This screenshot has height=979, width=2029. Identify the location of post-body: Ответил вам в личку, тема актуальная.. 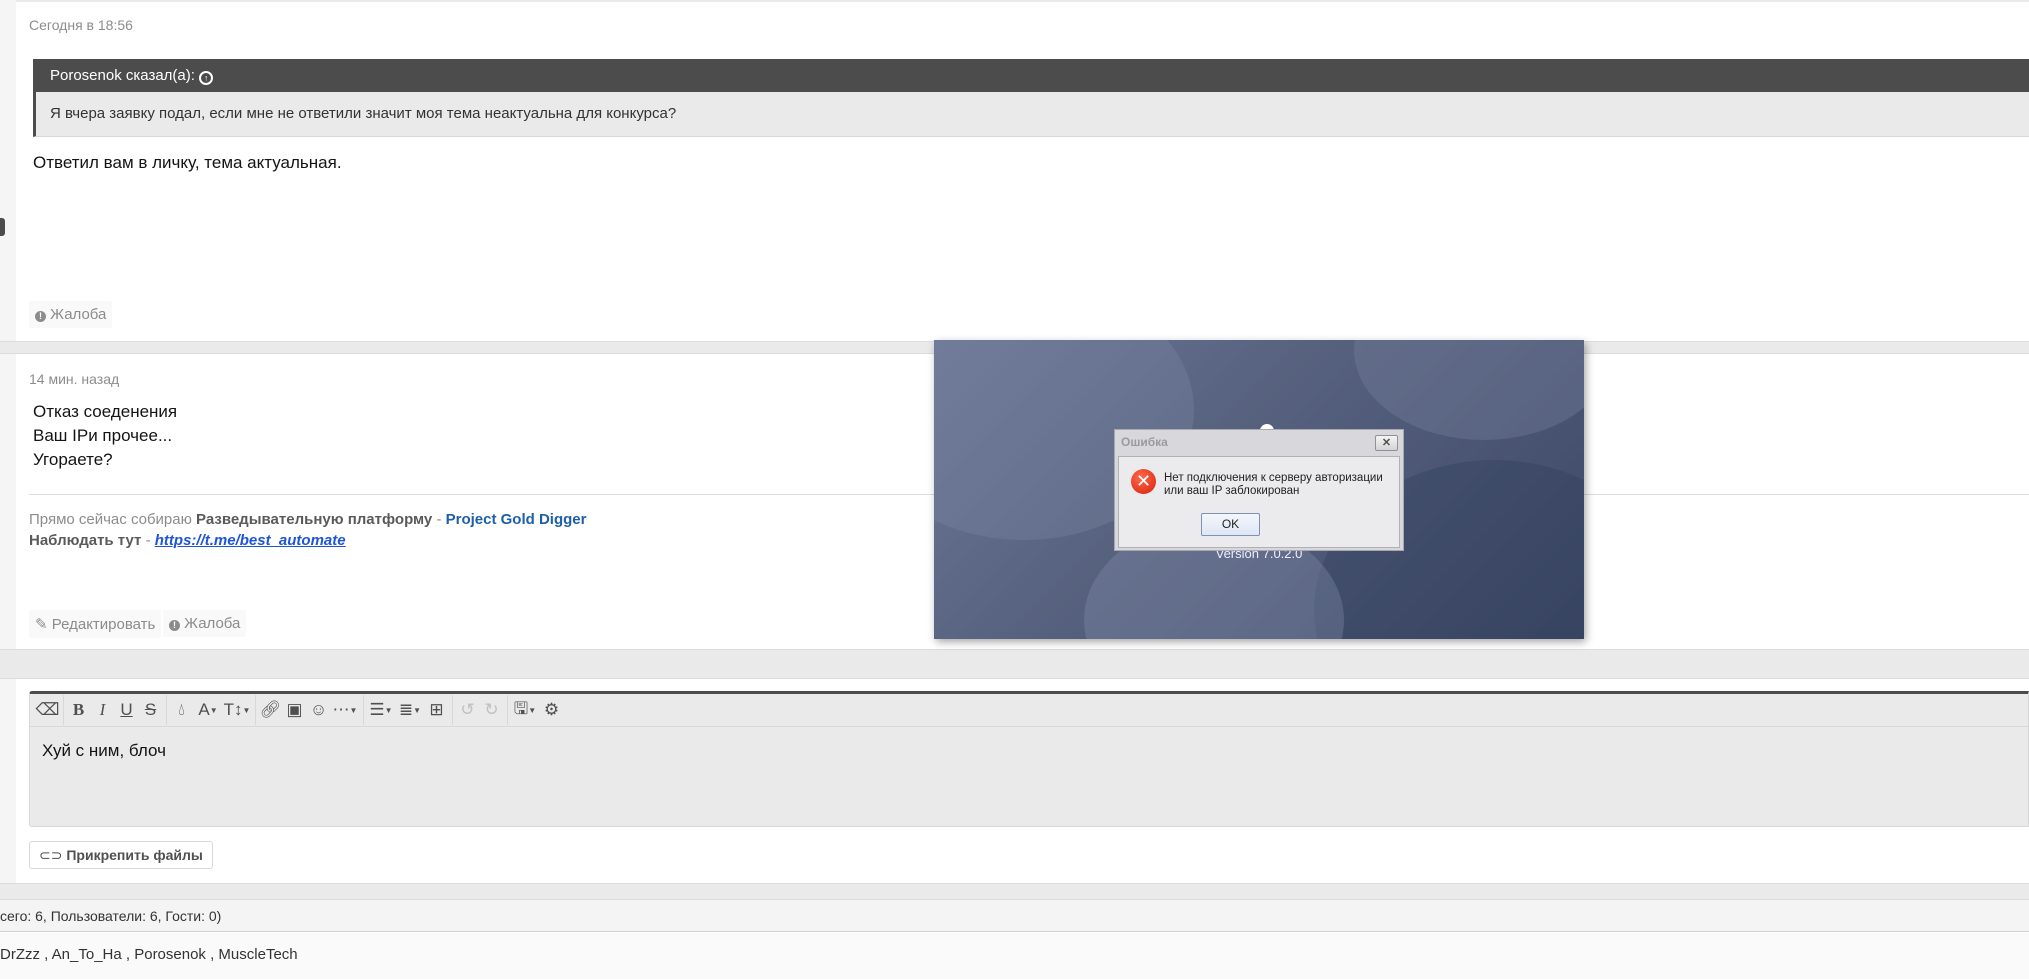
(187, 162).